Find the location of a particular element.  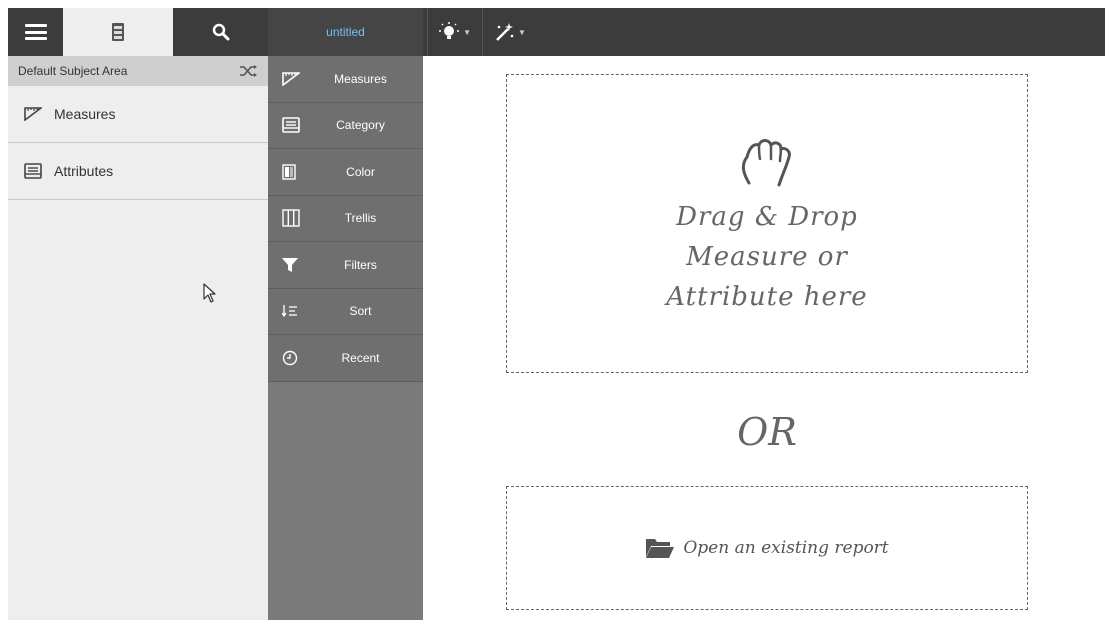

shelf-label: Filters is located at coordinates (360, 264).